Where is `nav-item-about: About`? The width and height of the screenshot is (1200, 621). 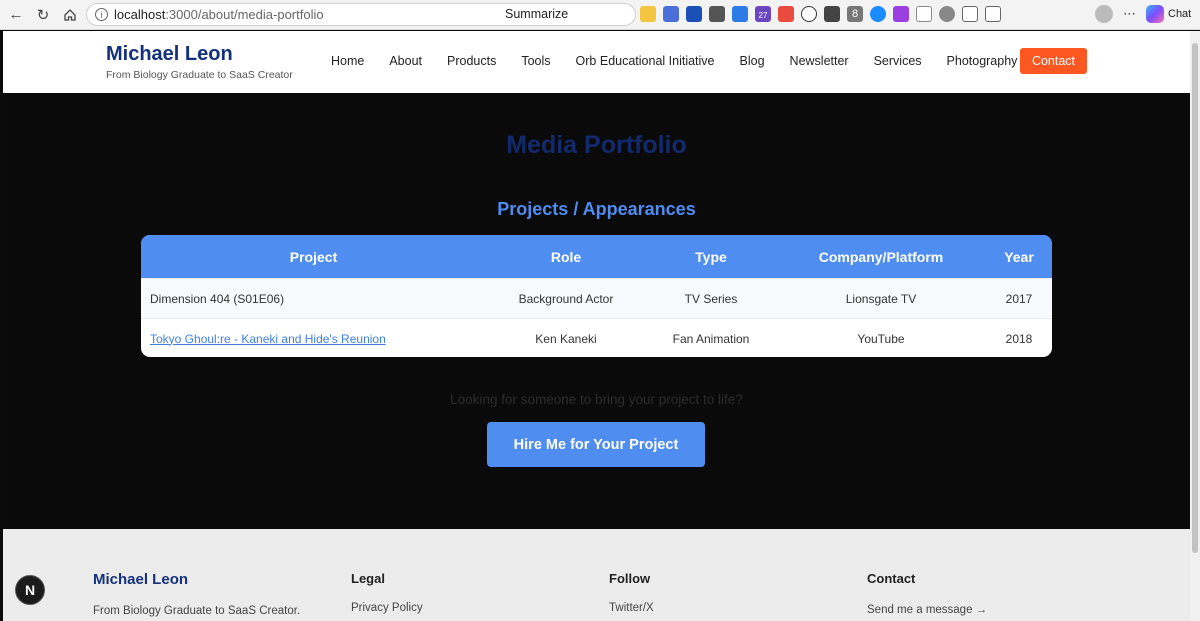 nav-item-about: About is located at coordinates (405, 61).